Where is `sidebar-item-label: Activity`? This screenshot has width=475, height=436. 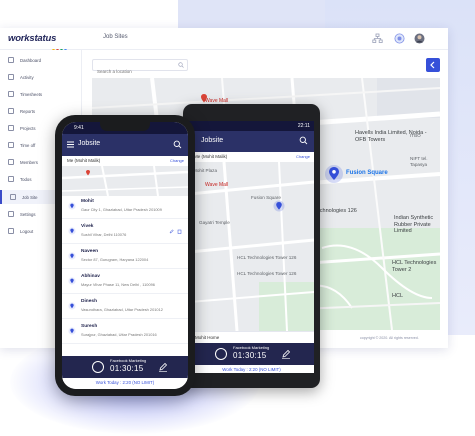 sidebar-item-label: Activity is located at coordinates (27, 77).